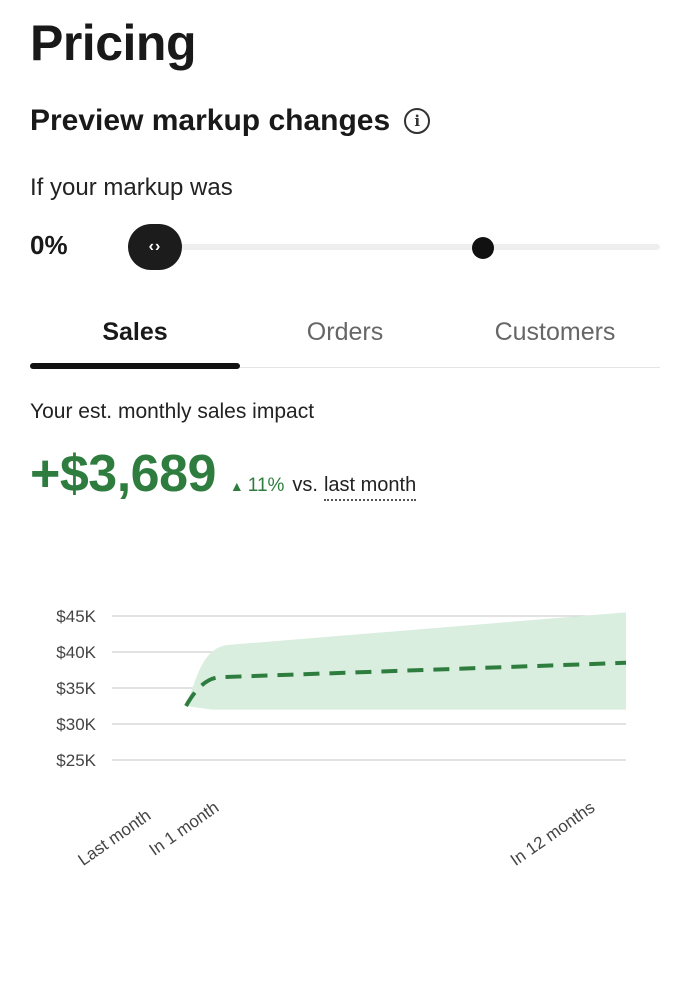 This screenshot has width=688, height=988. What do you see at coordinates (266, 485) in the screenshot?
I see `impact-delta-value: 11%` at bounding box center [266, 485].